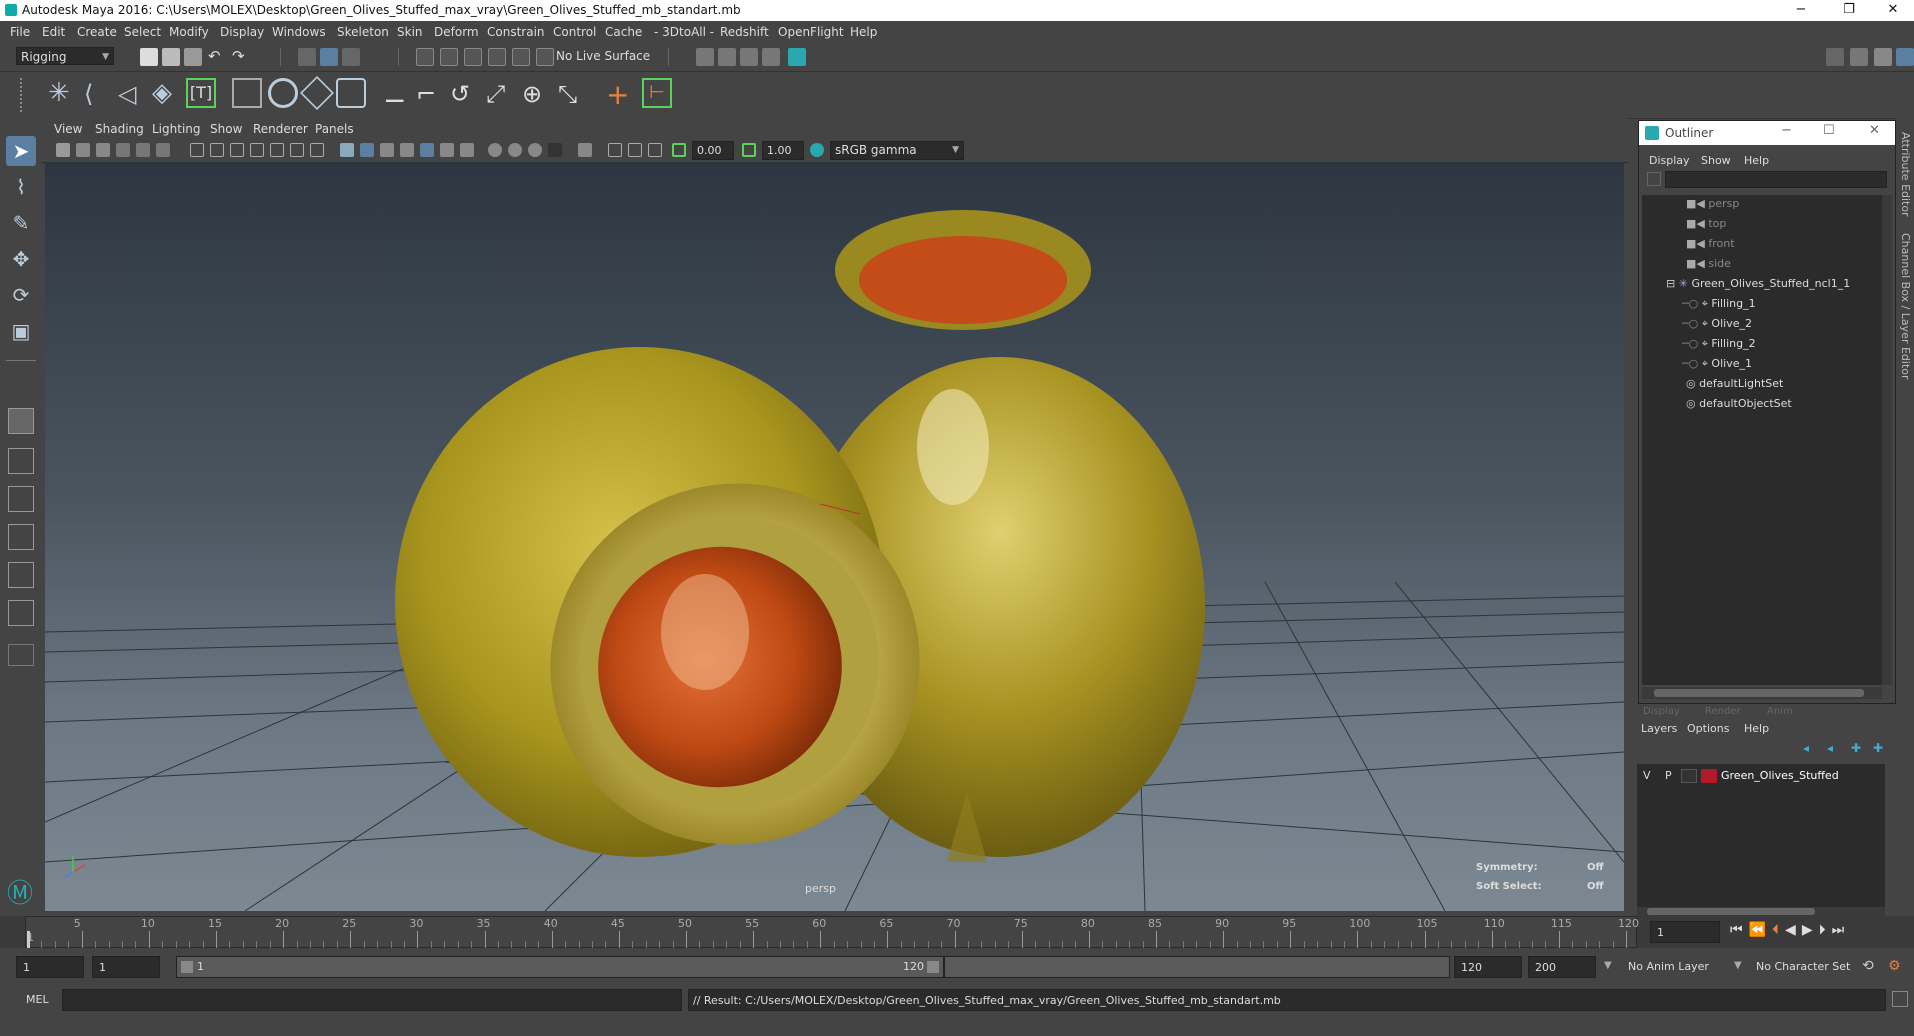 The image size is (1914, 1036). I want to click on tree-node-default-object-set: ◎ defaultObjectSet, so click(1739, 404).